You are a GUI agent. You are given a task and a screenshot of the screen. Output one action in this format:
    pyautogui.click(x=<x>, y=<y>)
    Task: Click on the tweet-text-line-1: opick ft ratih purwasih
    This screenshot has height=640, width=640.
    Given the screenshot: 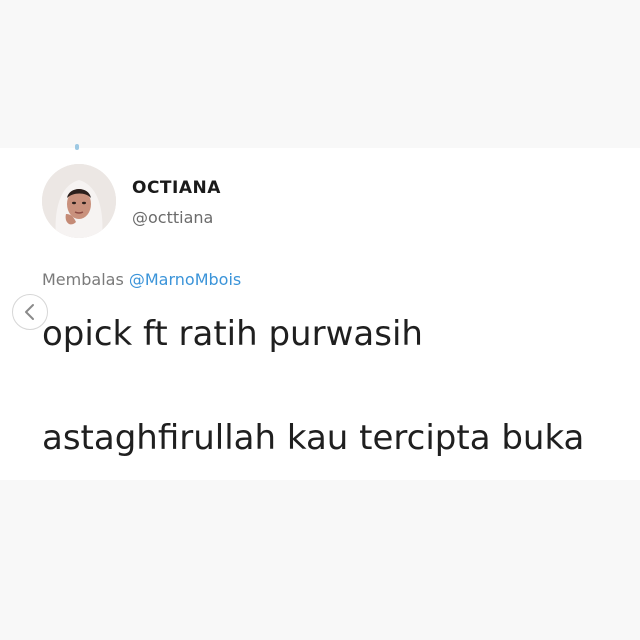 What is the action you would take?
    pyautogui.click(x=232, y=334)
    